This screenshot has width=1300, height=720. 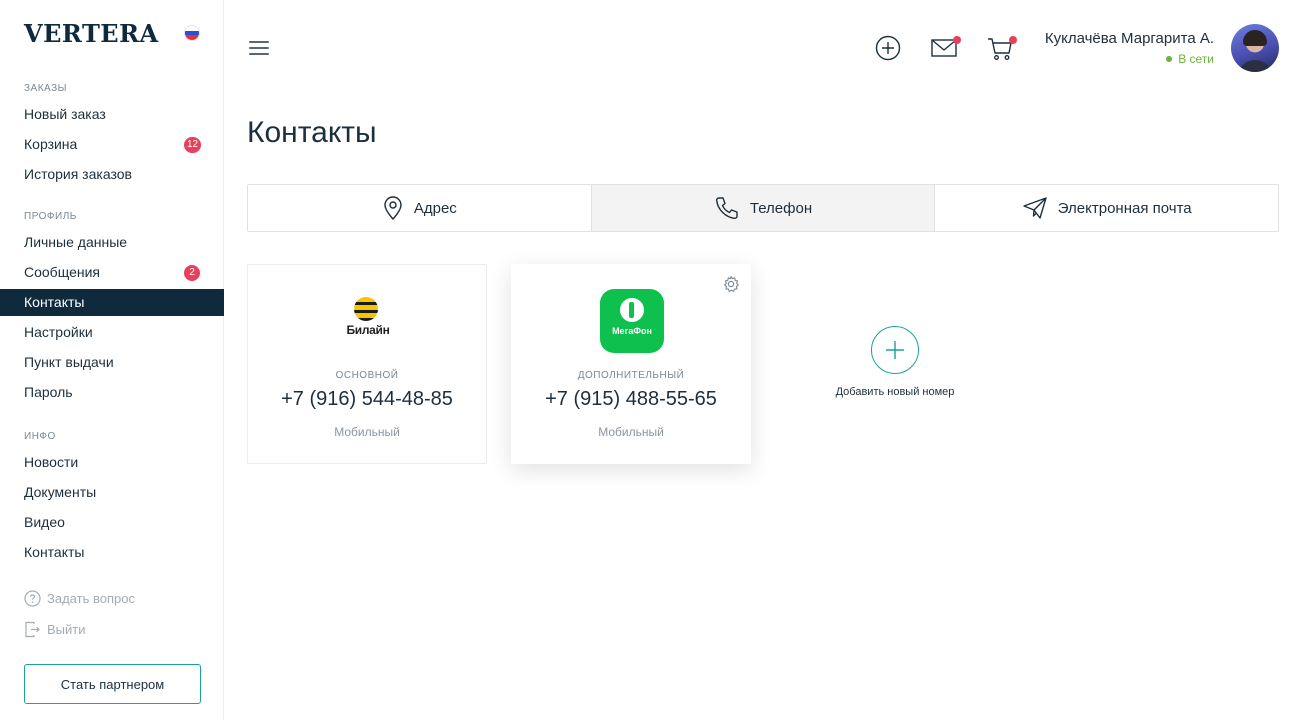 What do you see at coordinates (65, 114) in the screenshot?
I see `sidebar-item-label: Новый заказ` at bounding box center [65, 114].